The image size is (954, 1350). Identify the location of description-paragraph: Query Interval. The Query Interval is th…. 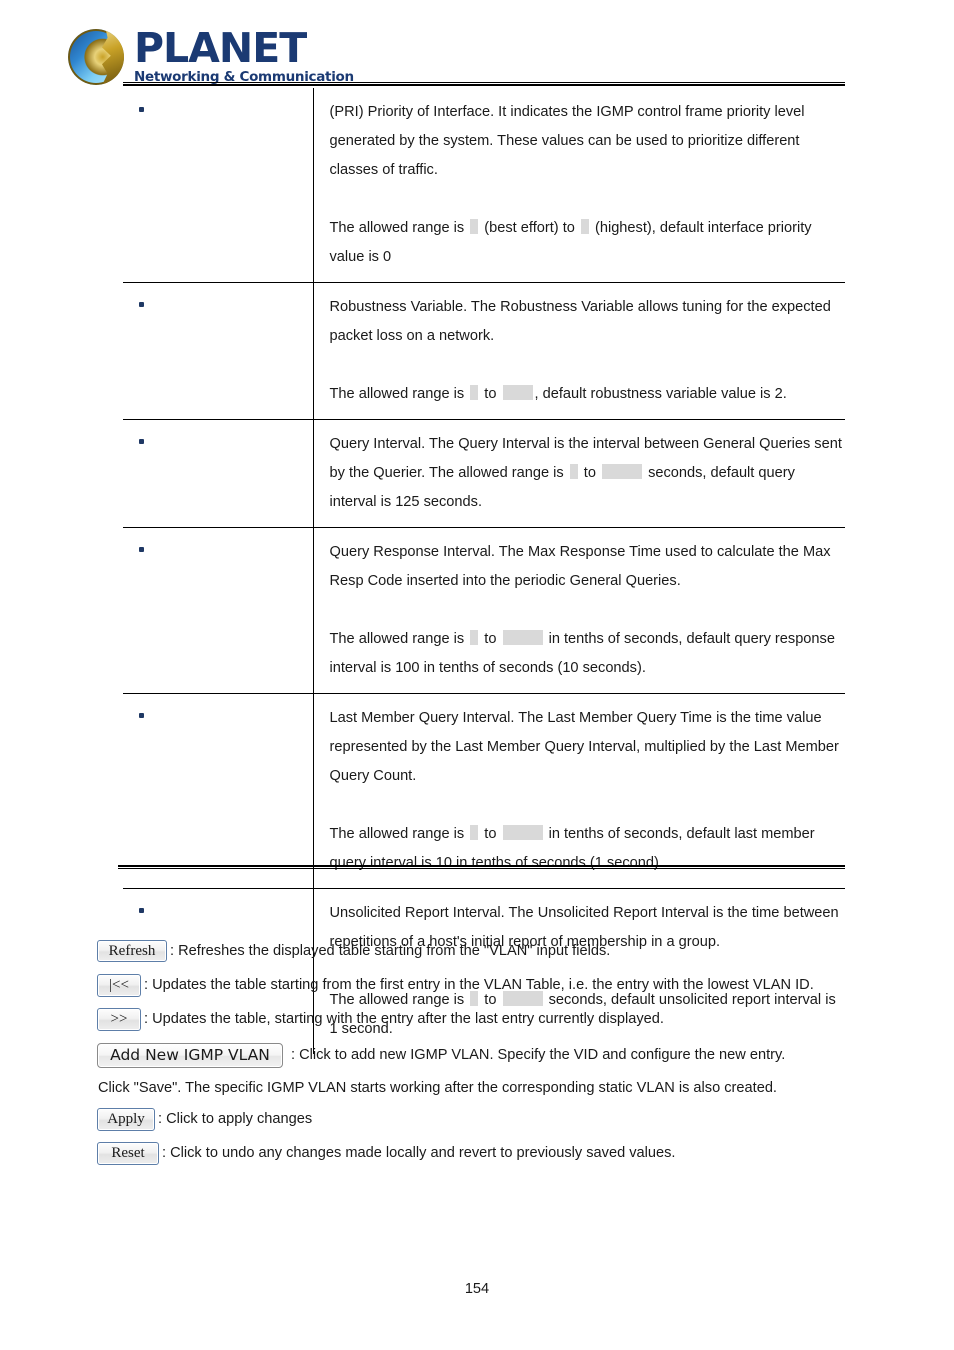
(585, 473).